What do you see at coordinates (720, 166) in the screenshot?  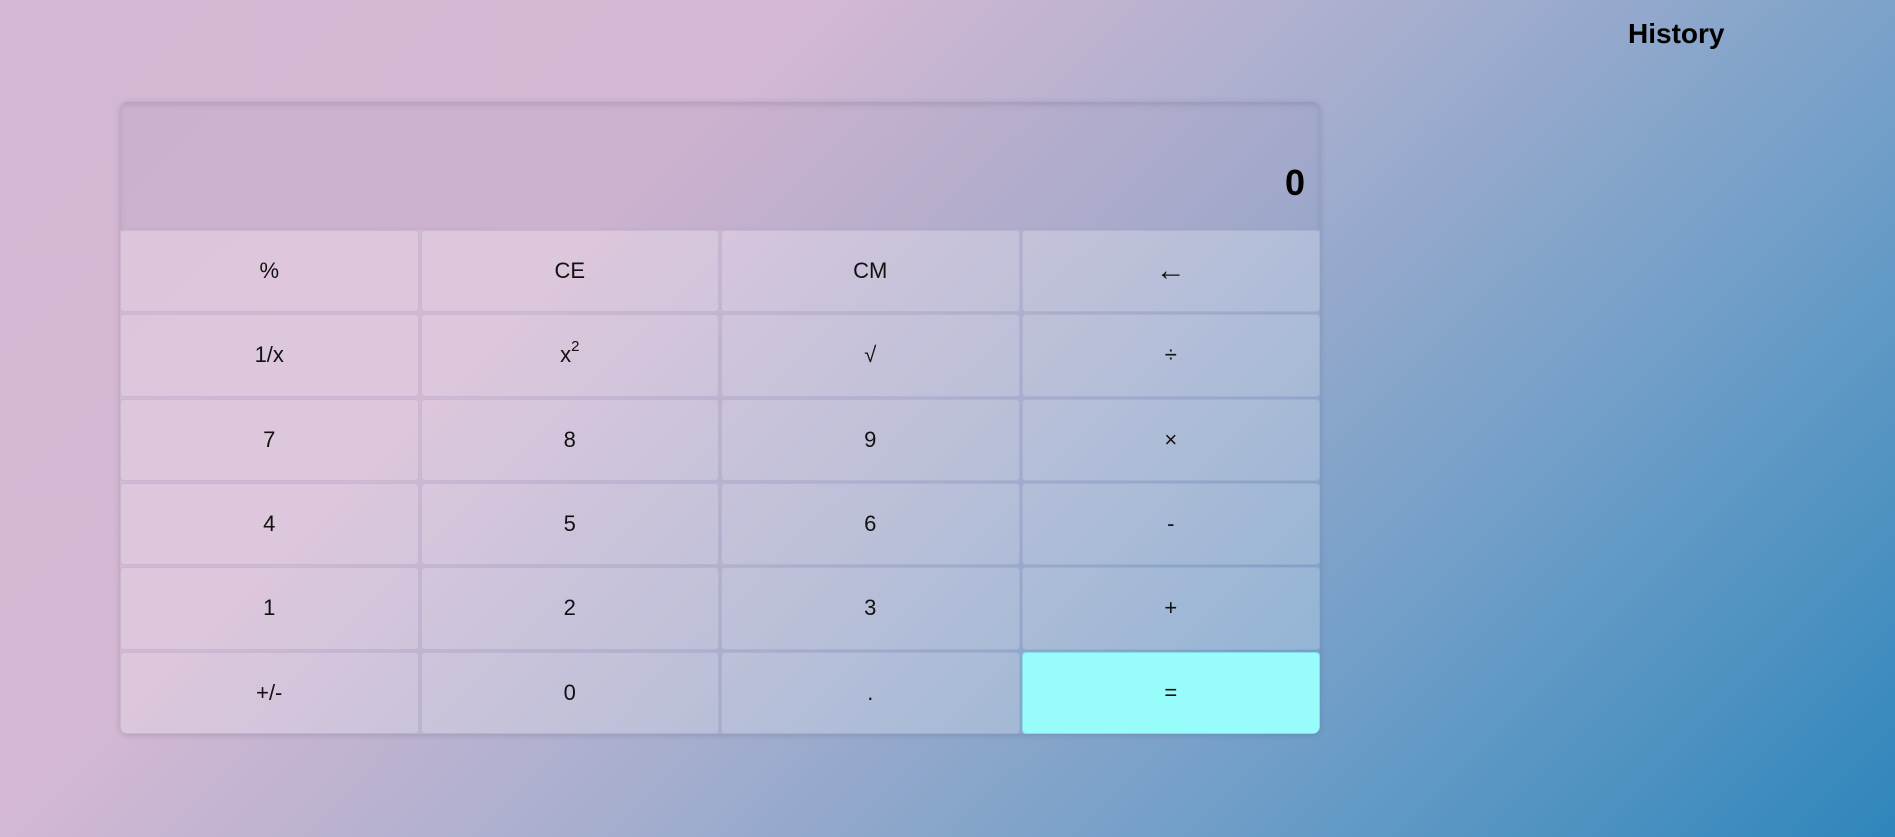 I see `display: 0` at bounding box center [720, 166].